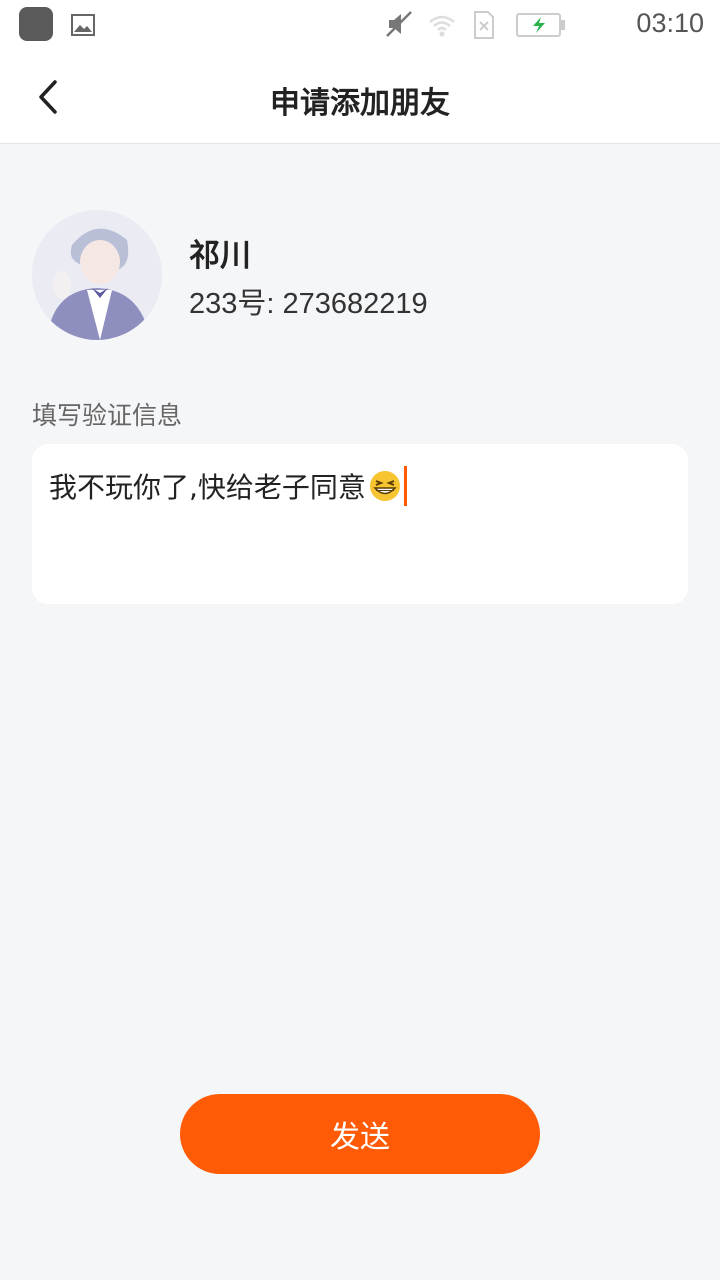  Describe the element at coordinates (36, 24) in the screenshot. I see `app-icon` at that location.